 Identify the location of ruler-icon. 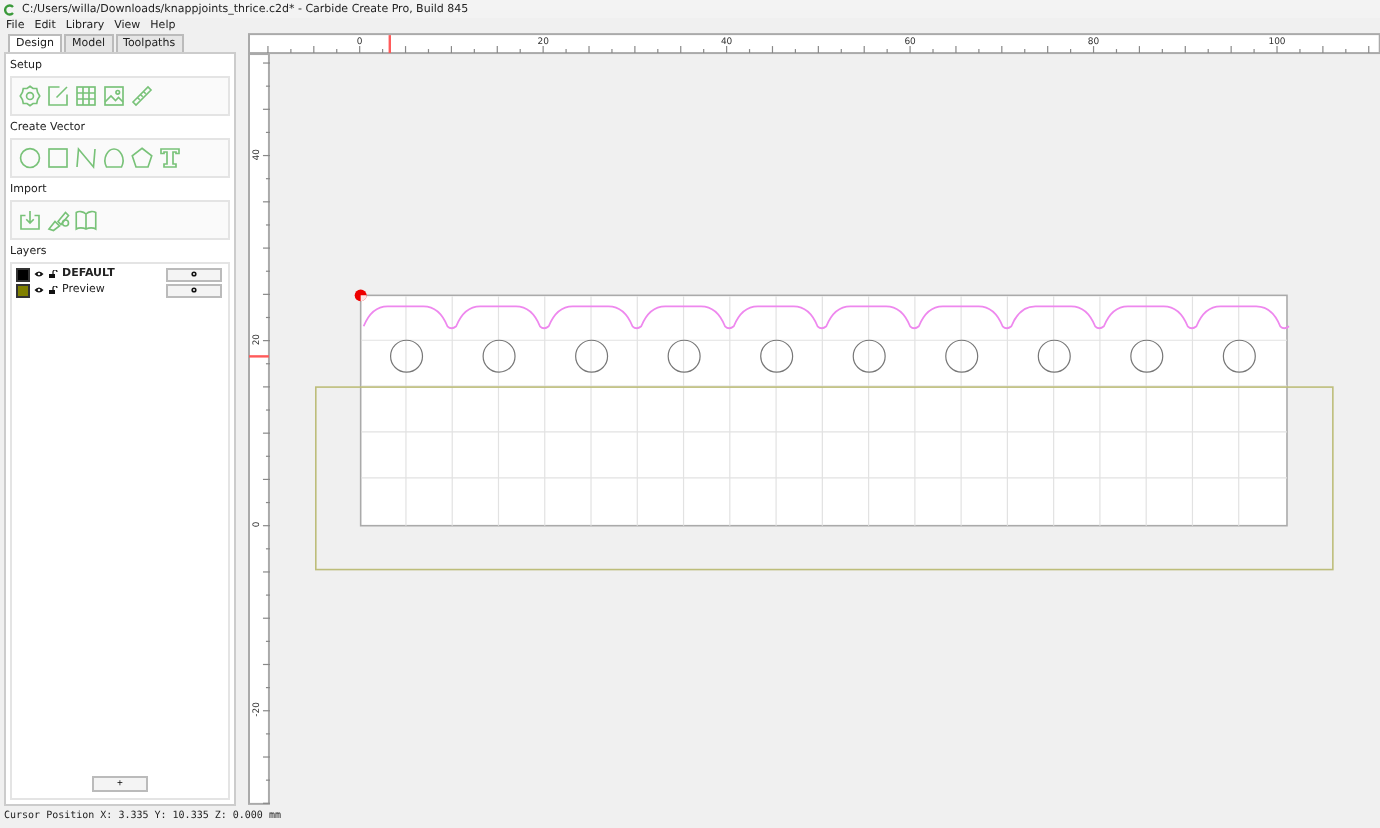
(142, 96).